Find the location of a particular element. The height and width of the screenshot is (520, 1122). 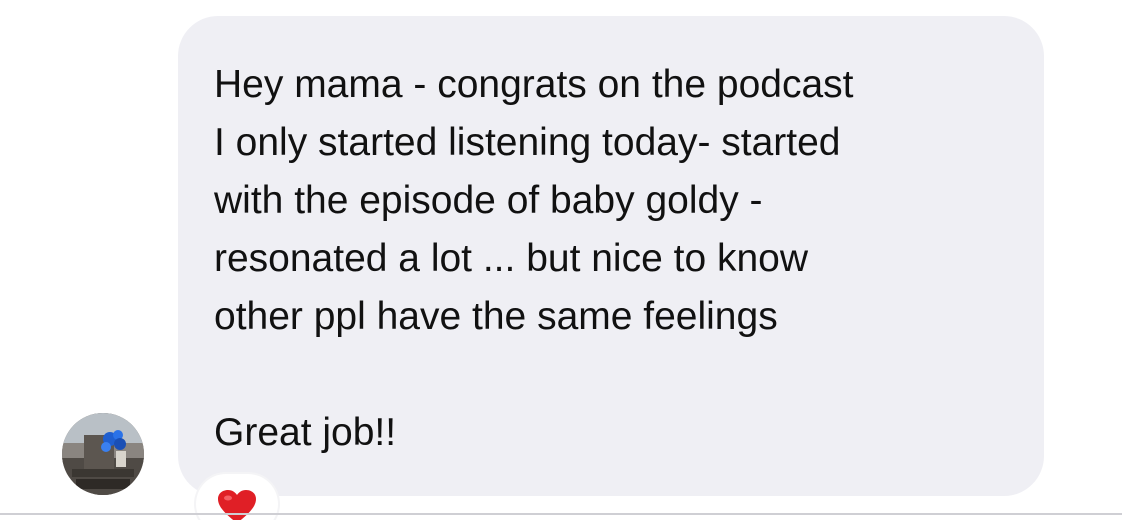

message-line: I only started listening today- started is located at coordinates (527, 142).